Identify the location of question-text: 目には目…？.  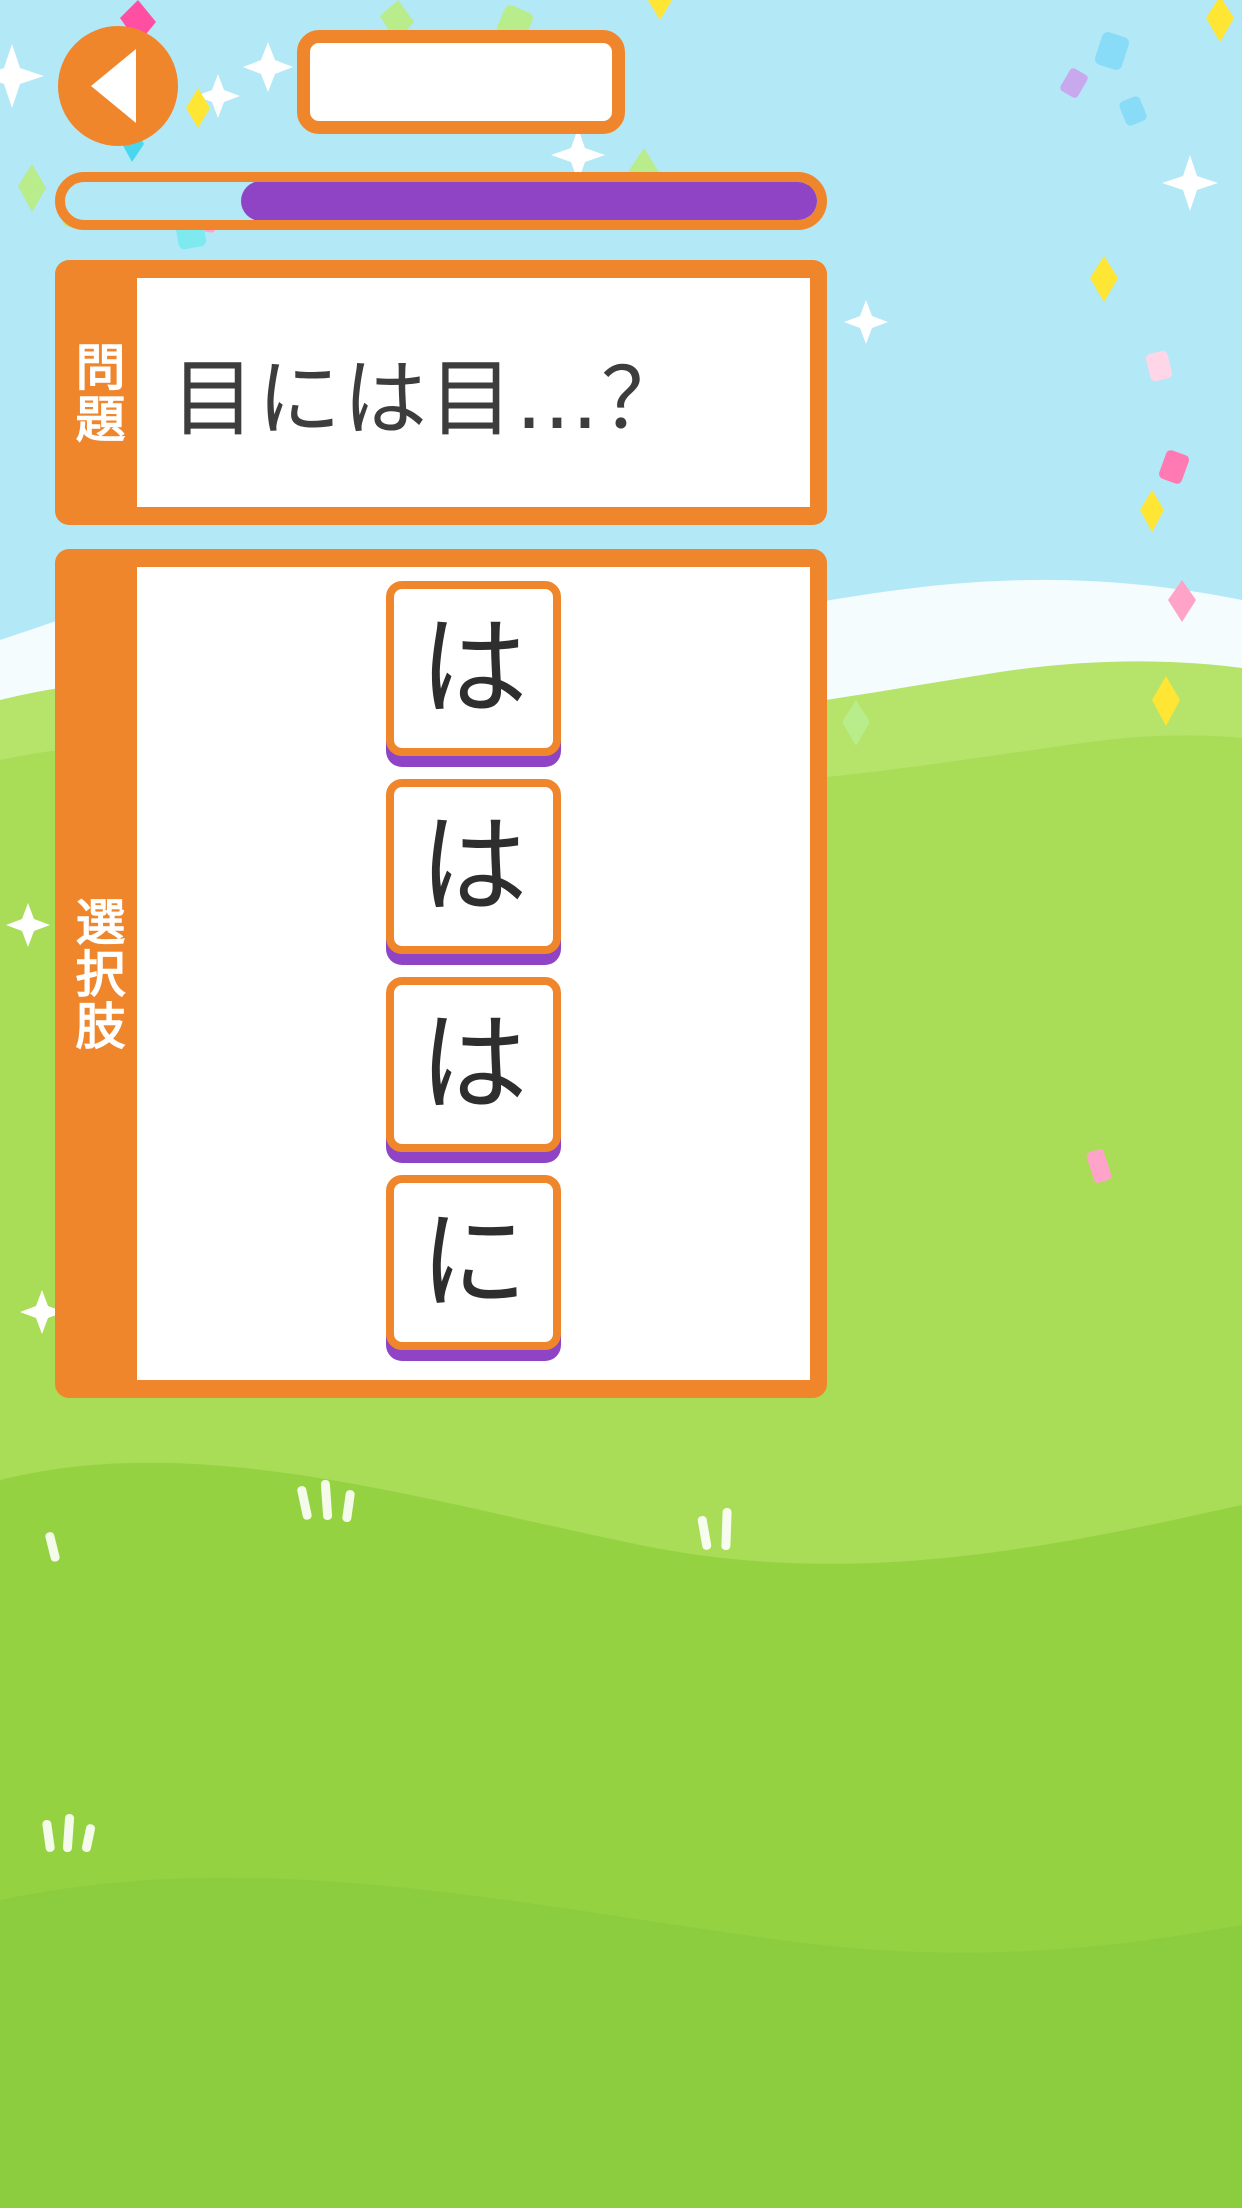
(429, 399).